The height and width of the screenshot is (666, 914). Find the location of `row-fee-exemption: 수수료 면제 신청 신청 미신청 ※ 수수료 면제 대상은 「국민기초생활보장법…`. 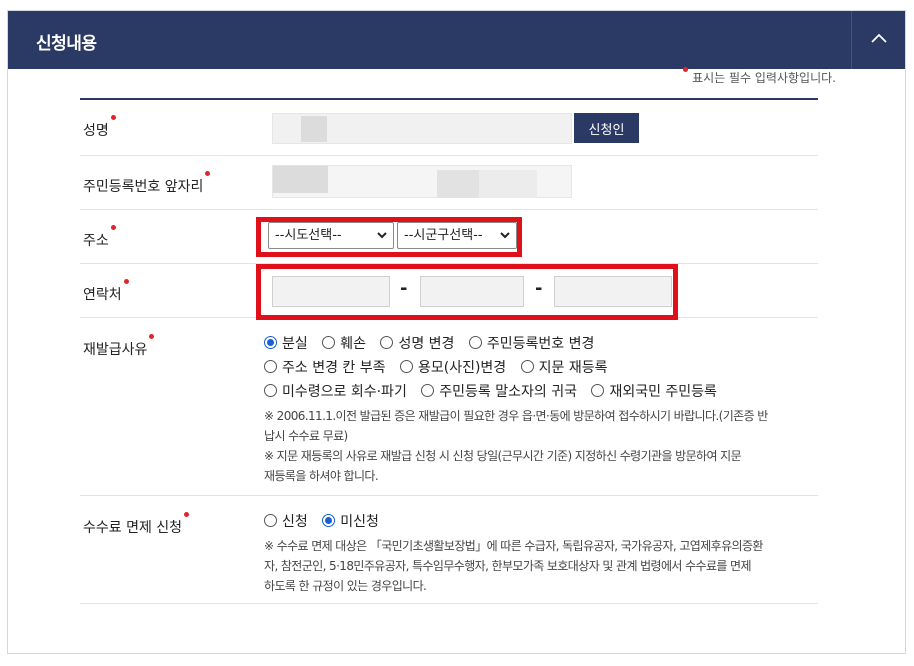

row-fee-exemption: 수수료 면제 신청 신청 미신청 ※ 수수료 면제 대상은 「국민기초생활보장법… is located at coordinates (449, 550).